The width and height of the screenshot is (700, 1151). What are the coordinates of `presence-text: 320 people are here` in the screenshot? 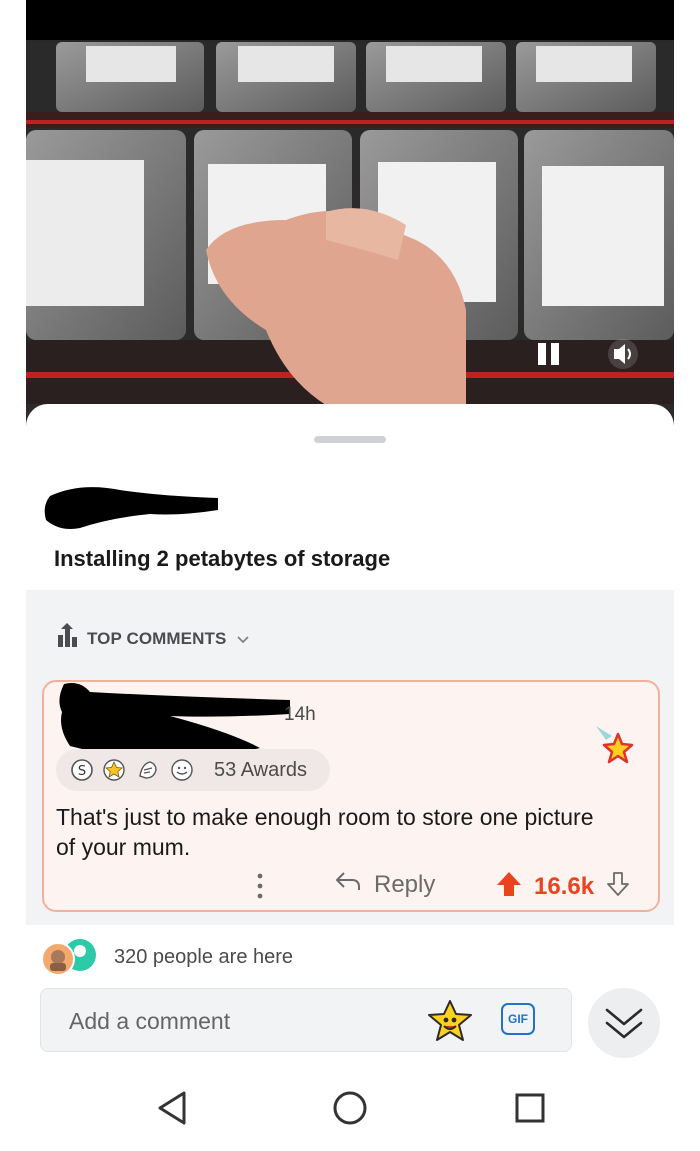 It's located at (204, 957).